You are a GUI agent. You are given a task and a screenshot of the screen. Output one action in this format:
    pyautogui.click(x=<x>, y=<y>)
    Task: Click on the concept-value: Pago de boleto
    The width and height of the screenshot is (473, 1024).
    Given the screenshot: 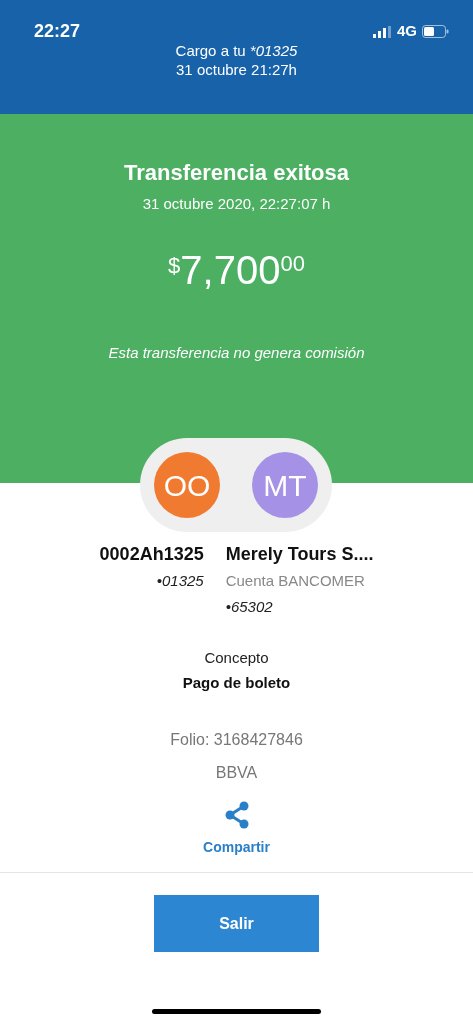 What is the action you would take?
    pyautogui.click(x=236, y=682)
    